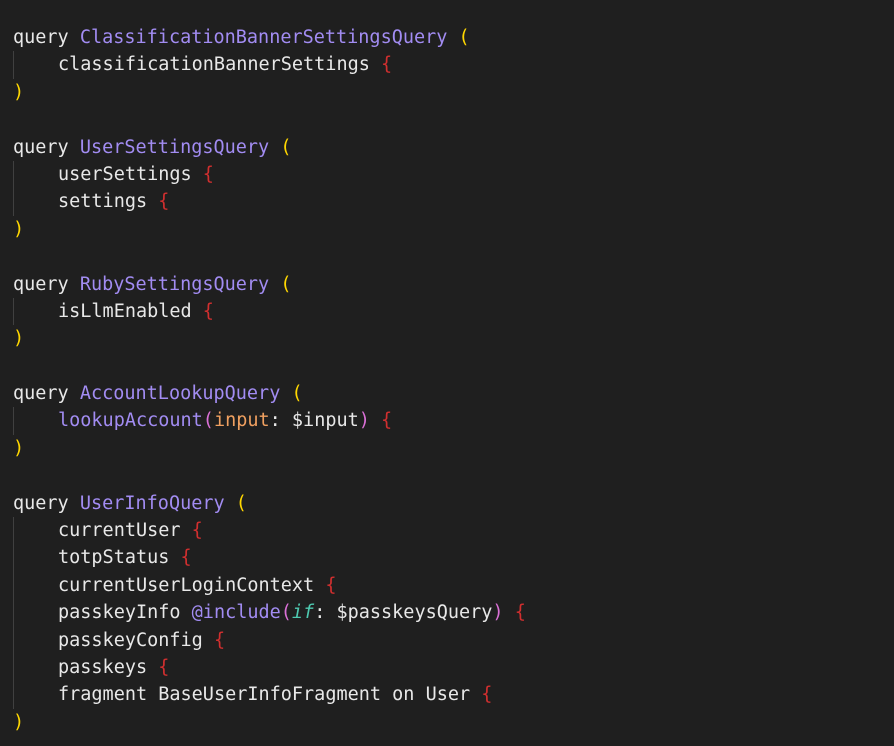  I want to click on fragment-keyword: fragment, so click(103, 695).